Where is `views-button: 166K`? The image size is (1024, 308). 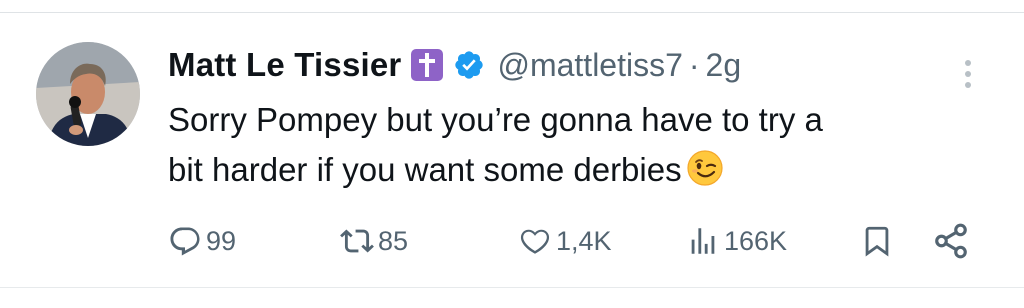 views-button: 166K is located at coordinates (736, 241).